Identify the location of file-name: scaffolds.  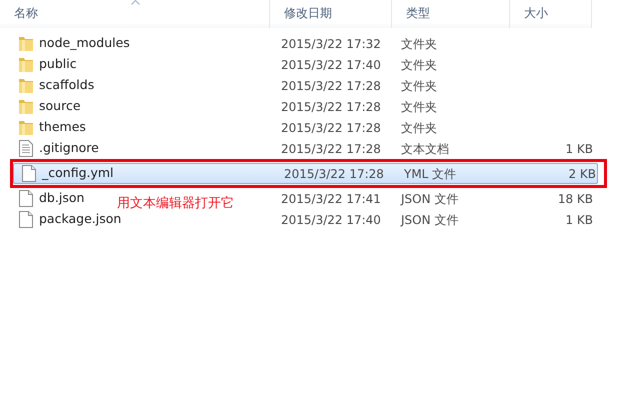
(66, 85).